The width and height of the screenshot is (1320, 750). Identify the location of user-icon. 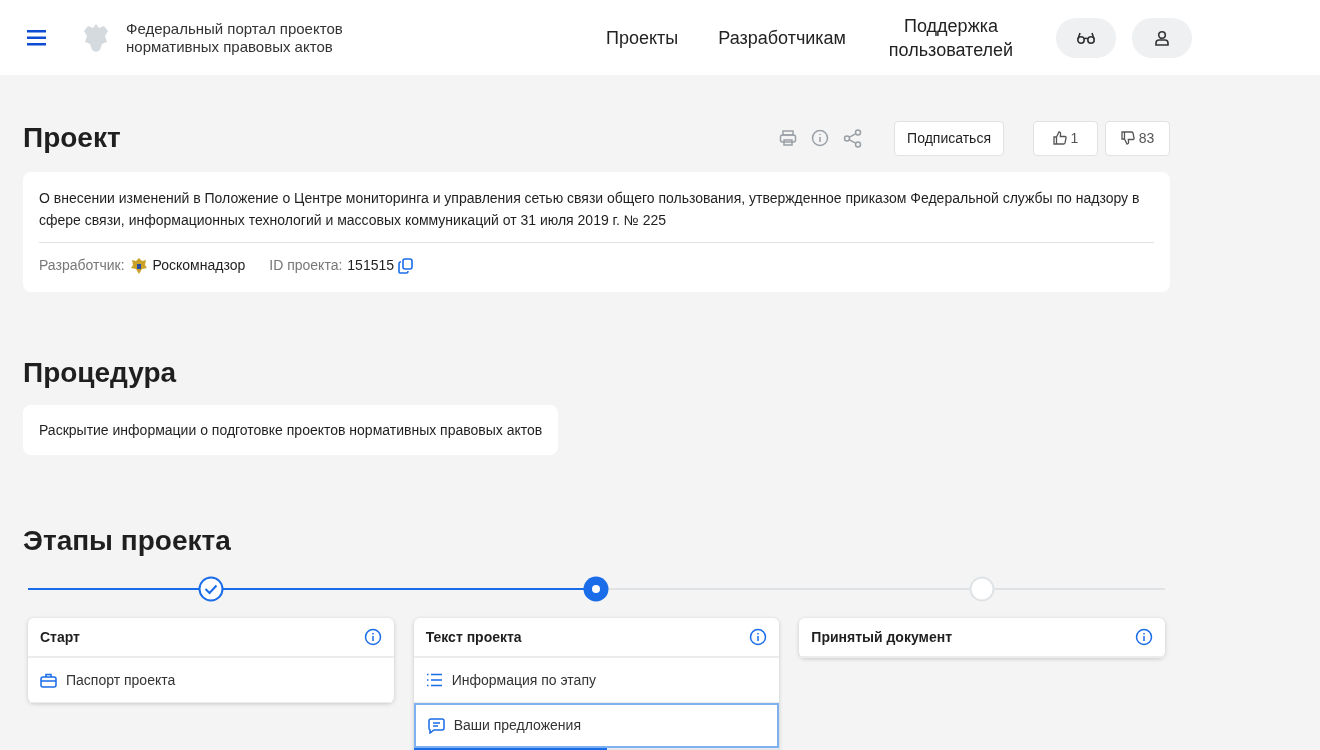
(1162, 37).